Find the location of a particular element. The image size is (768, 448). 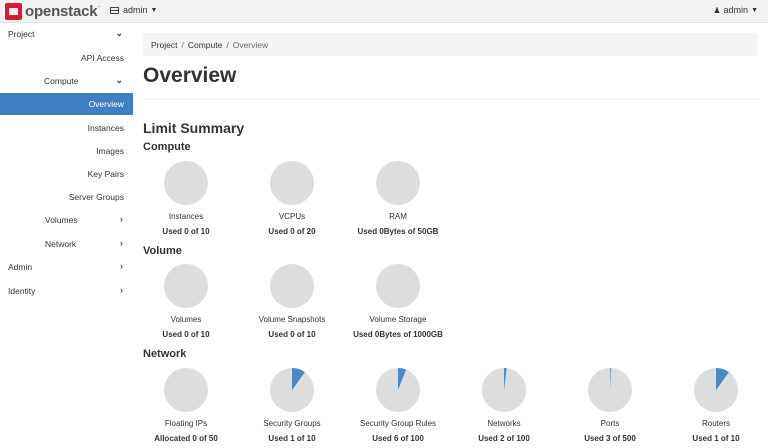

sidebar-item-key-pairs: Key Pairs is located at coordinates (66, 174).